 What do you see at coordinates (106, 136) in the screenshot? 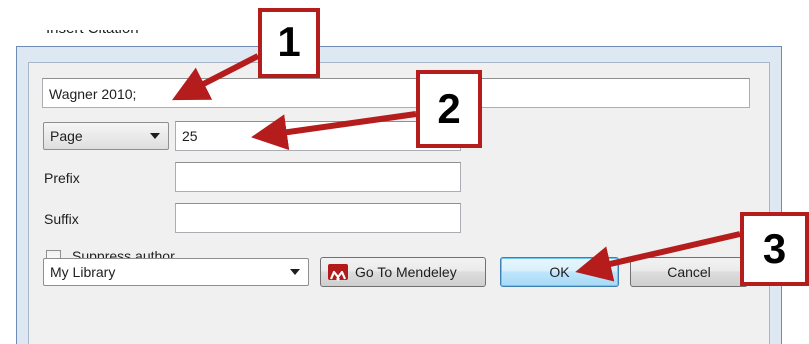
I see `locator-type-select: Page` at bounding box center [106, 136].